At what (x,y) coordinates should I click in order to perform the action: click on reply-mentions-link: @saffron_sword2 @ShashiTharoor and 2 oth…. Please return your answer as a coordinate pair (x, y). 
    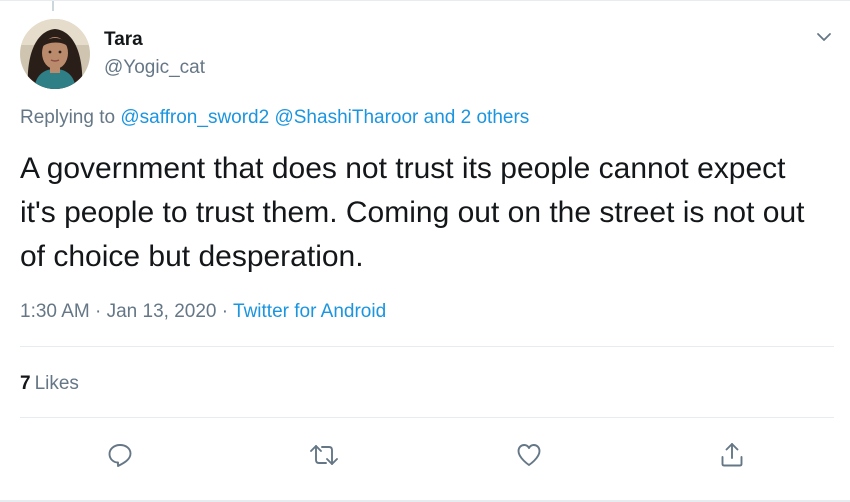
    Looking at the image, I should click on (324, 117).